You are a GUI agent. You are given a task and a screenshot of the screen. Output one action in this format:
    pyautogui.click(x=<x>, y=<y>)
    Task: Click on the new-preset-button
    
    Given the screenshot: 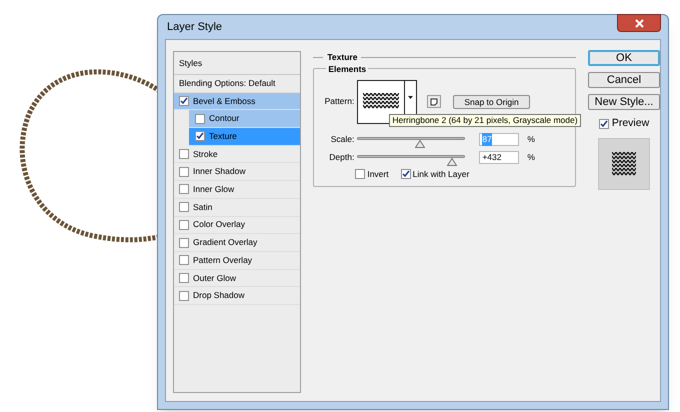 What is the action you would take?
    pyautogui.click(x=434, y=101)
    